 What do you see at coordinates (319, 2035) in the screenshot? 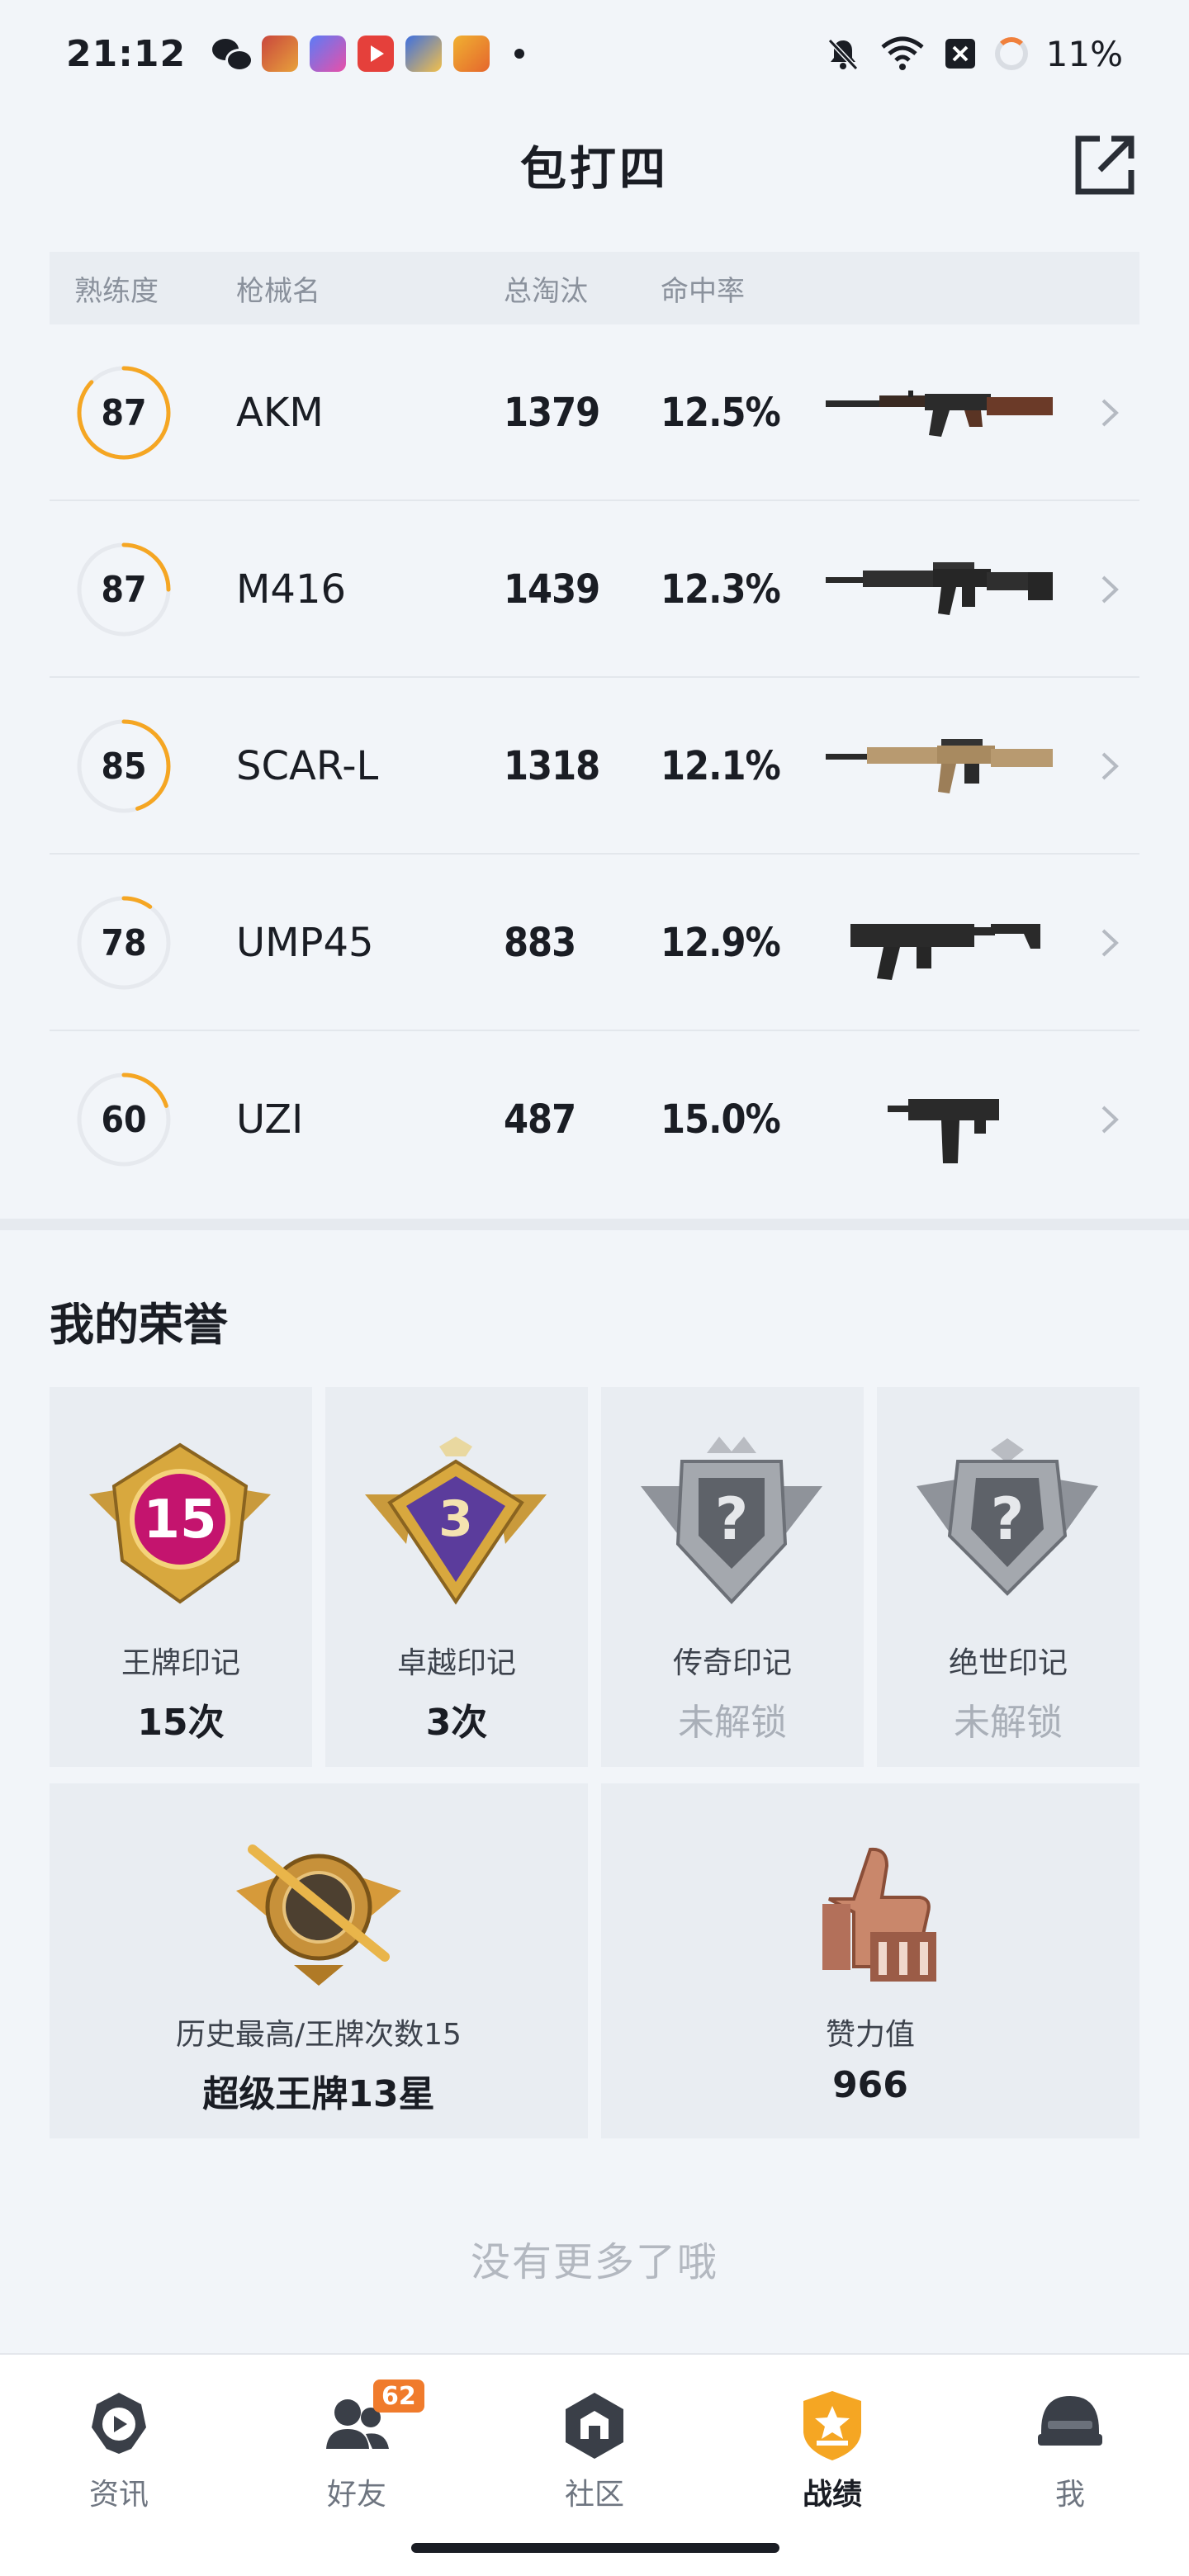
I see `stat-label: 历史最高/王牌次数15` at bounding box center [319, 2035].